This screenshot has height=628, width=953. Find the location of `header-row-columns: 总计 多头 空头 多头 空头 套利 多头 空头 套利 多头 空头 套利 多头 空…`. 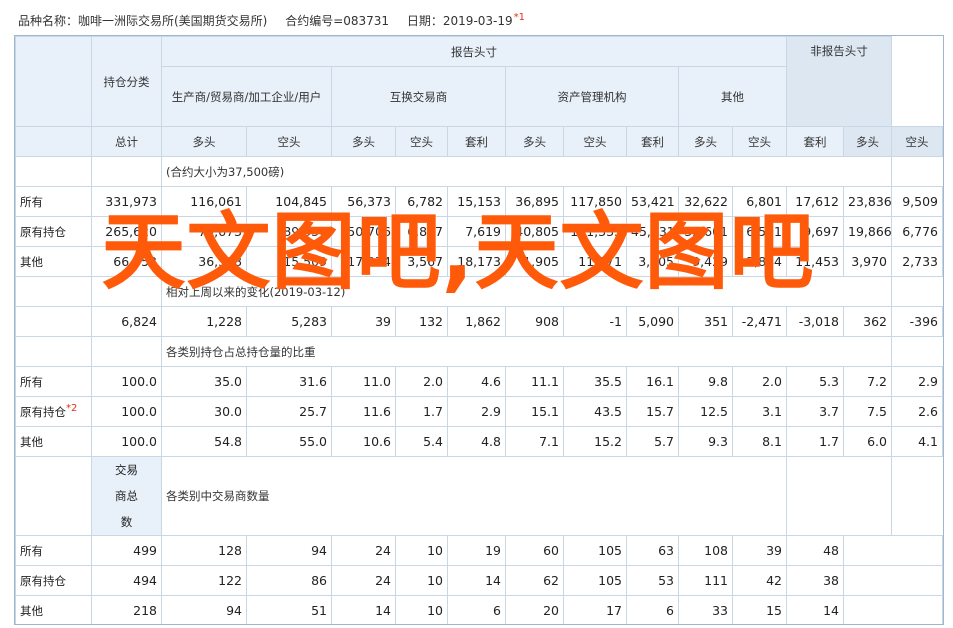

header-row-columns: 总计 多头 空头 多头 空头 套利 多头 空头 套利 多头 空头 套利 多头 空… is located at coordinates (479, 141).